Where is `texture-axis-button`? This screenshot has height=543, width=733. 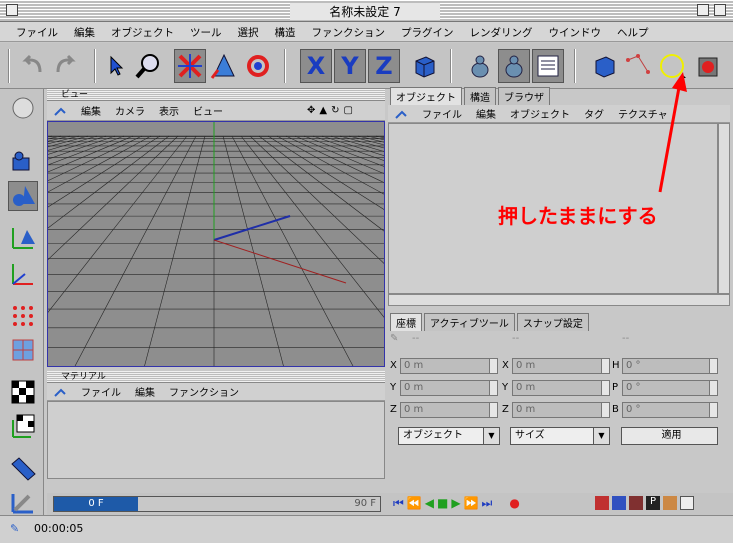
texture-axis-button is located at coordinates (23, 274).